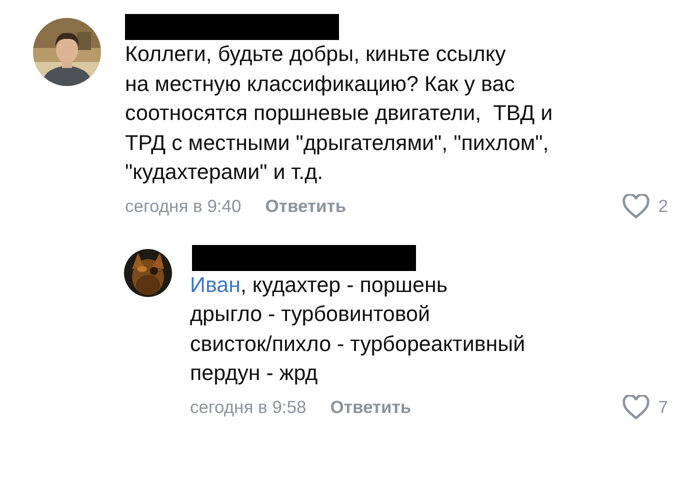 This screenshot has height=502, width=700. What do you see at coordinates (645, 206) in the screenshot?
I see `like-button: 2` at bounding box center [645, 206].